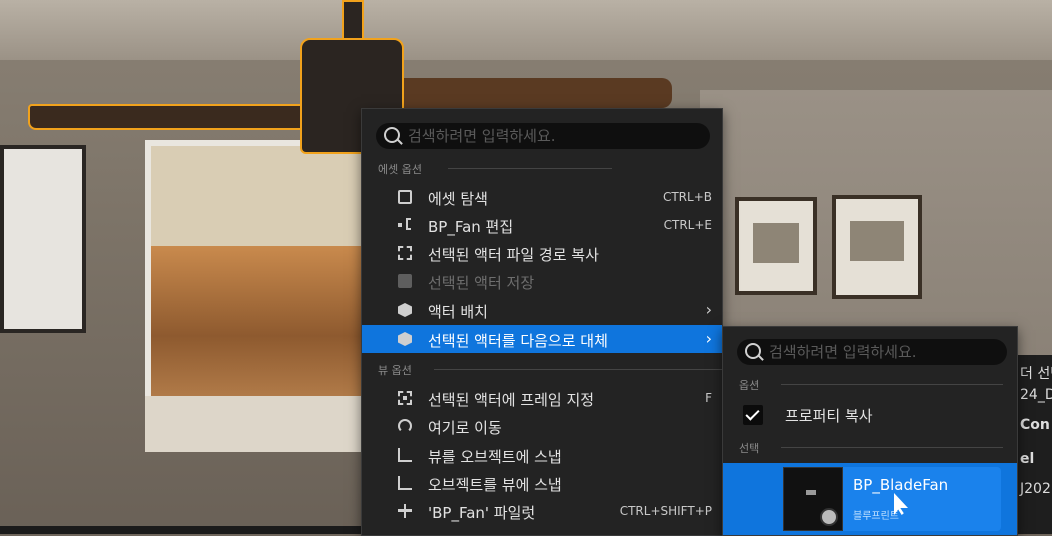  What do you see at coordinates (405, 455) in the screenshot?
I see `snap-view-icon` at bounding box center [405, 455].